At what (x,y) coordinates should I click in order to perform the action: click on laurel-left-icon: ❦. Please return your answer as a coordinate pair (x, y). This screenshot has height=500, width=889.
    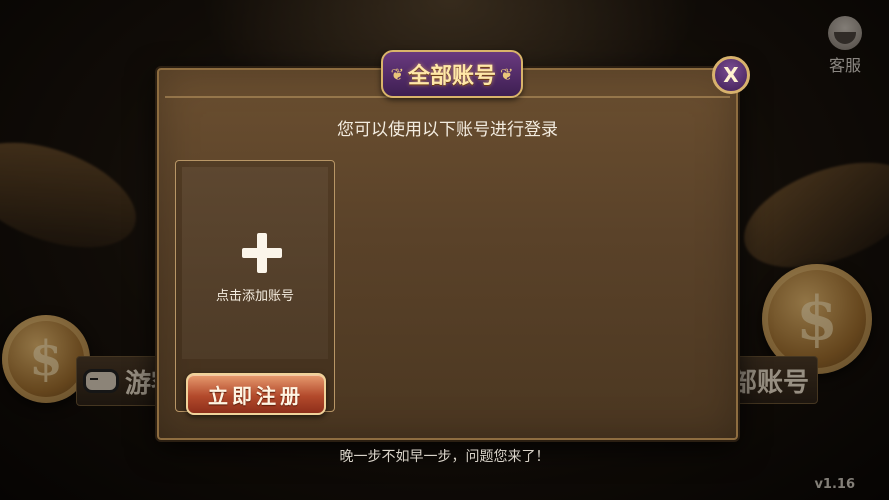
    Looking at the image, I should click on (397, 74).